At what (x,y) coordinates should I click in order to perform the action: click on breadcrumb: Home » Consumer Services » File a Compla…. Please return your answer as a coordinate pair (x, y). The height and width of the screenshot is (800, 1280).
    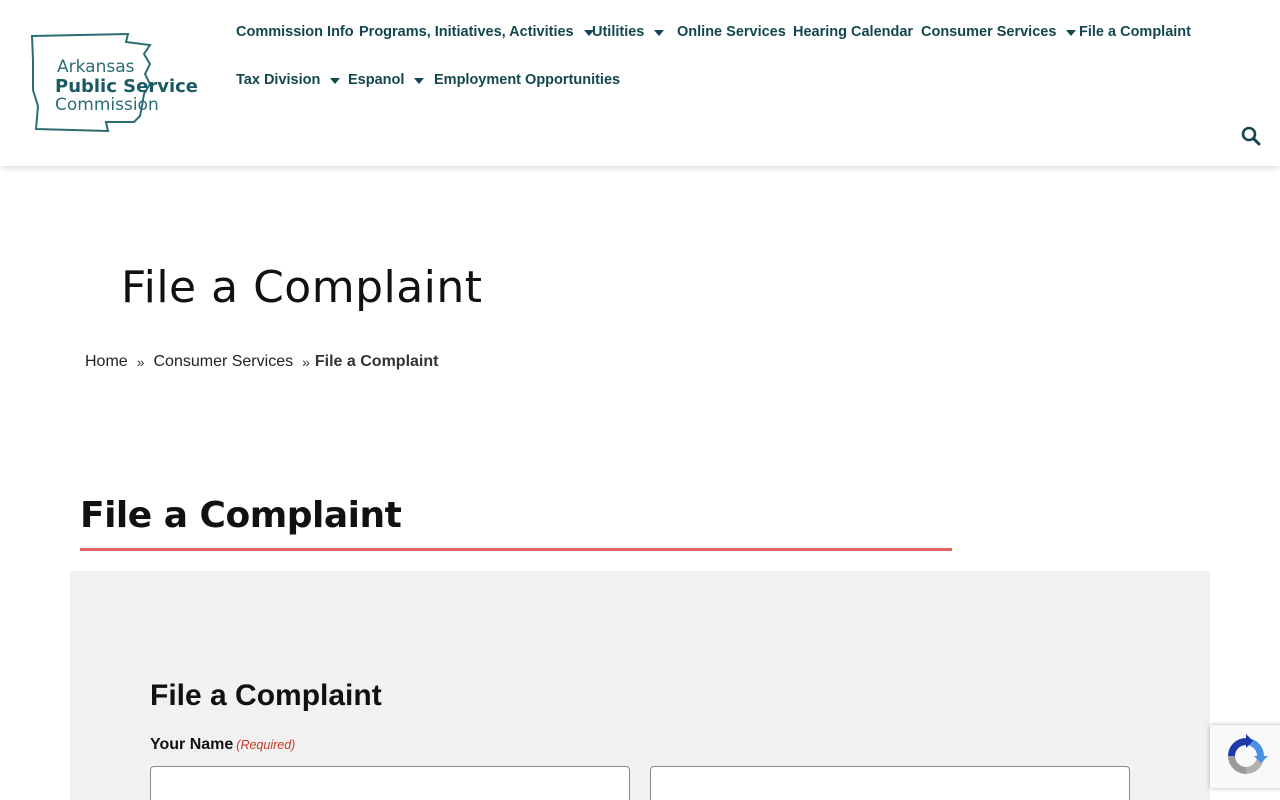
    Looking at the image, I should click on (261, 362).